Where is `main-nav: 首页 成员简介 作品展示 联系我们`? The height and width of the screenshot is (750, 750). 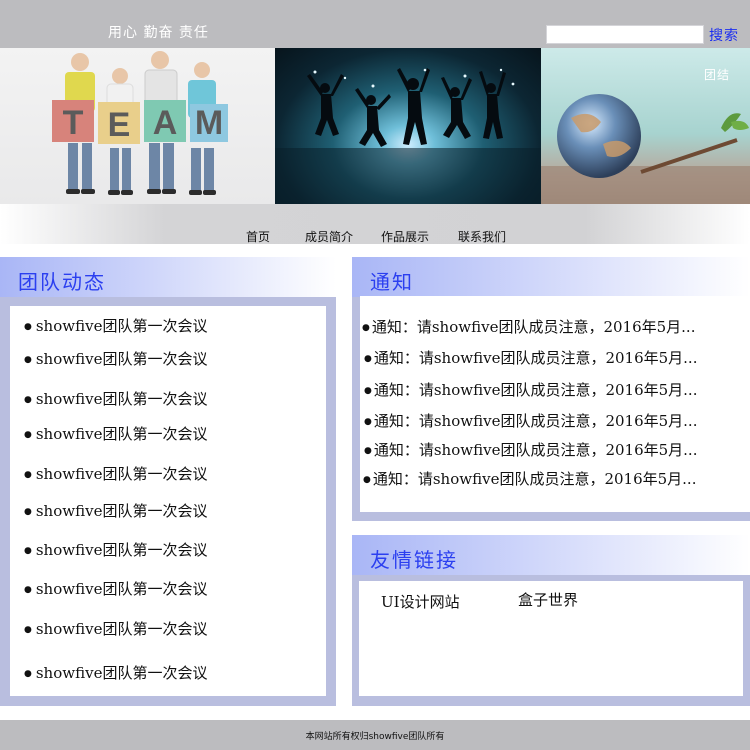
main-nav: 首页 成员简介 作品展示 联系我们 is located at coordinates (375, 224).